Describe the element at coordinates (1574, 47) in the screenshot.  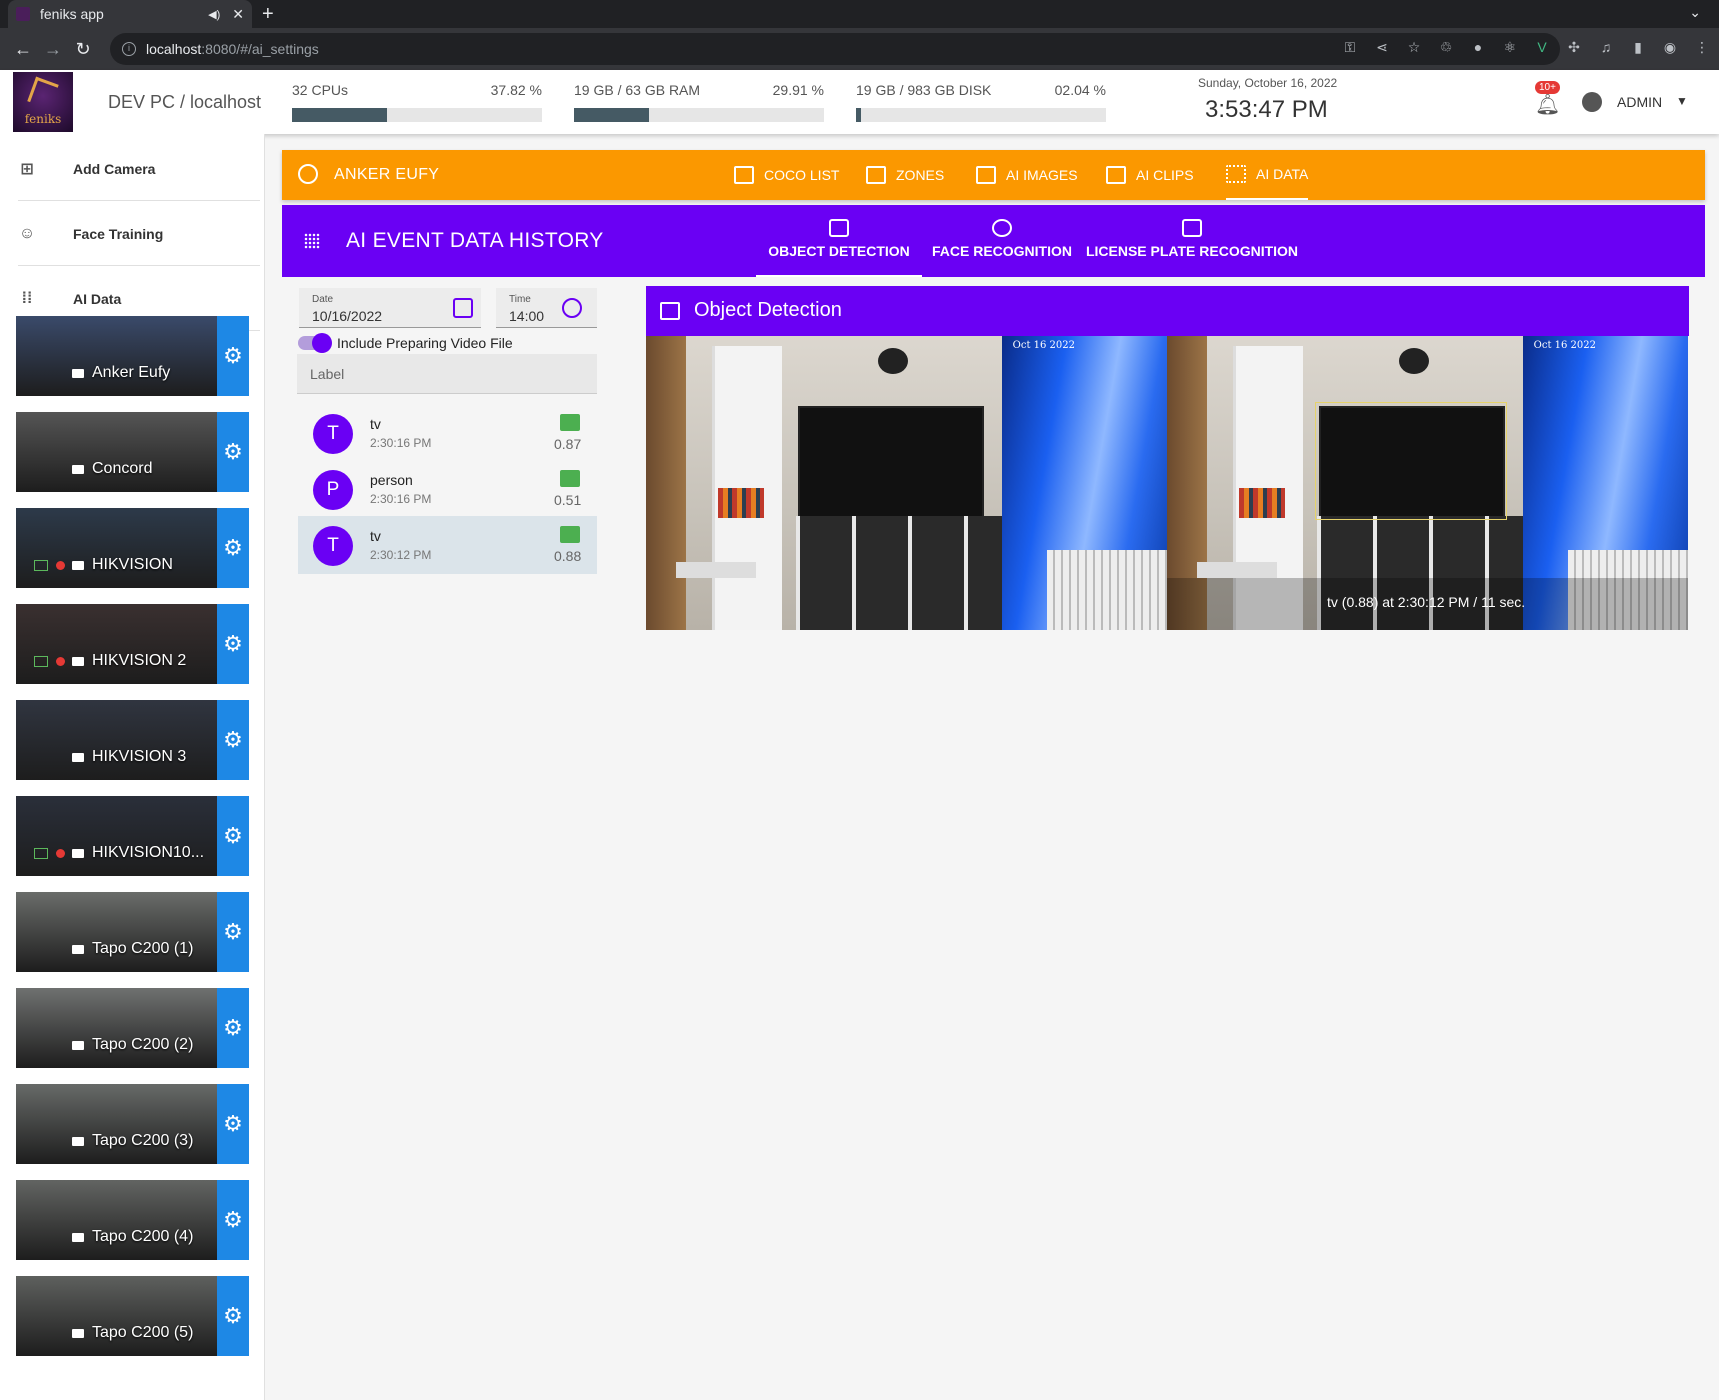
I see `puzzle-icon: ✣` at that location.